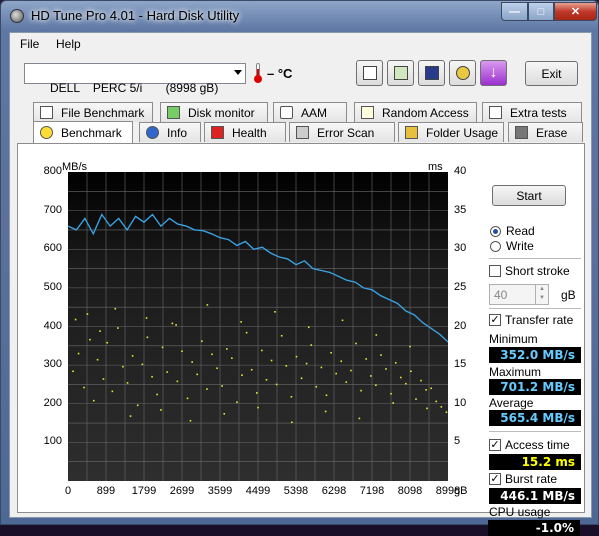 This screenshot has width=599, height=536. Describe the element at coordinates (342, 132) in the screenshot. I see `tab-error-scan: Error Scan` at that location.